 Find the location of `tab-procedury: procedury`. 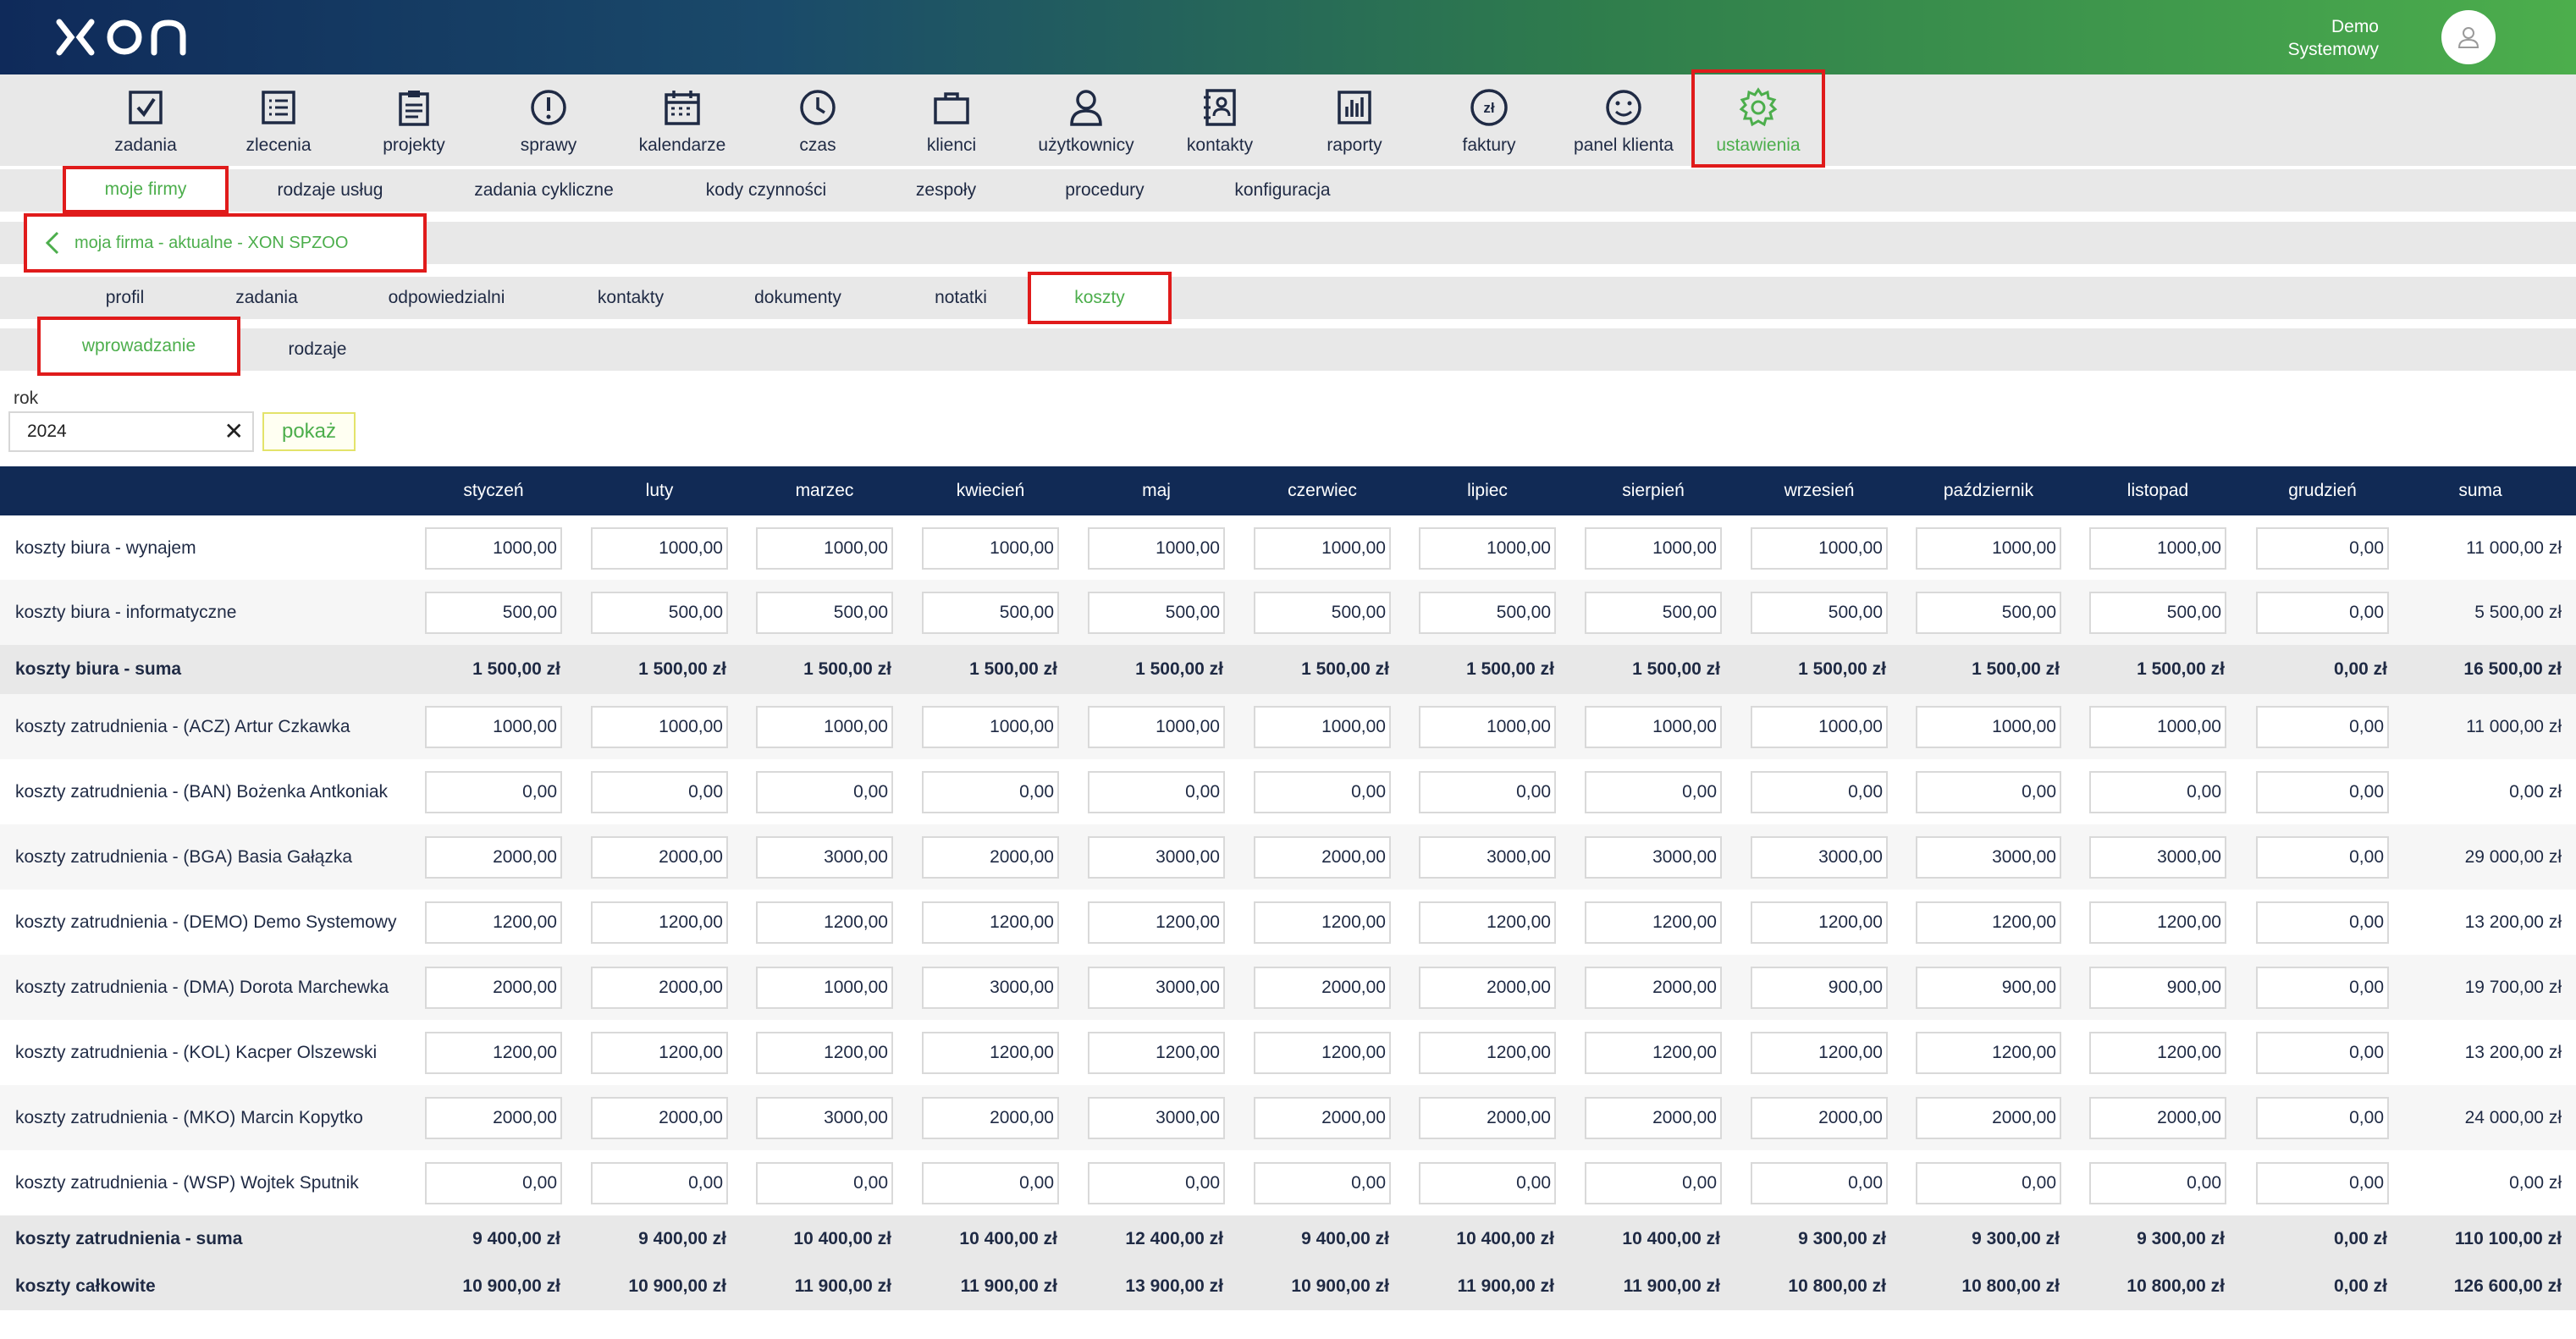

tab-procedury: procedury is located at coordinates (1104, 191).